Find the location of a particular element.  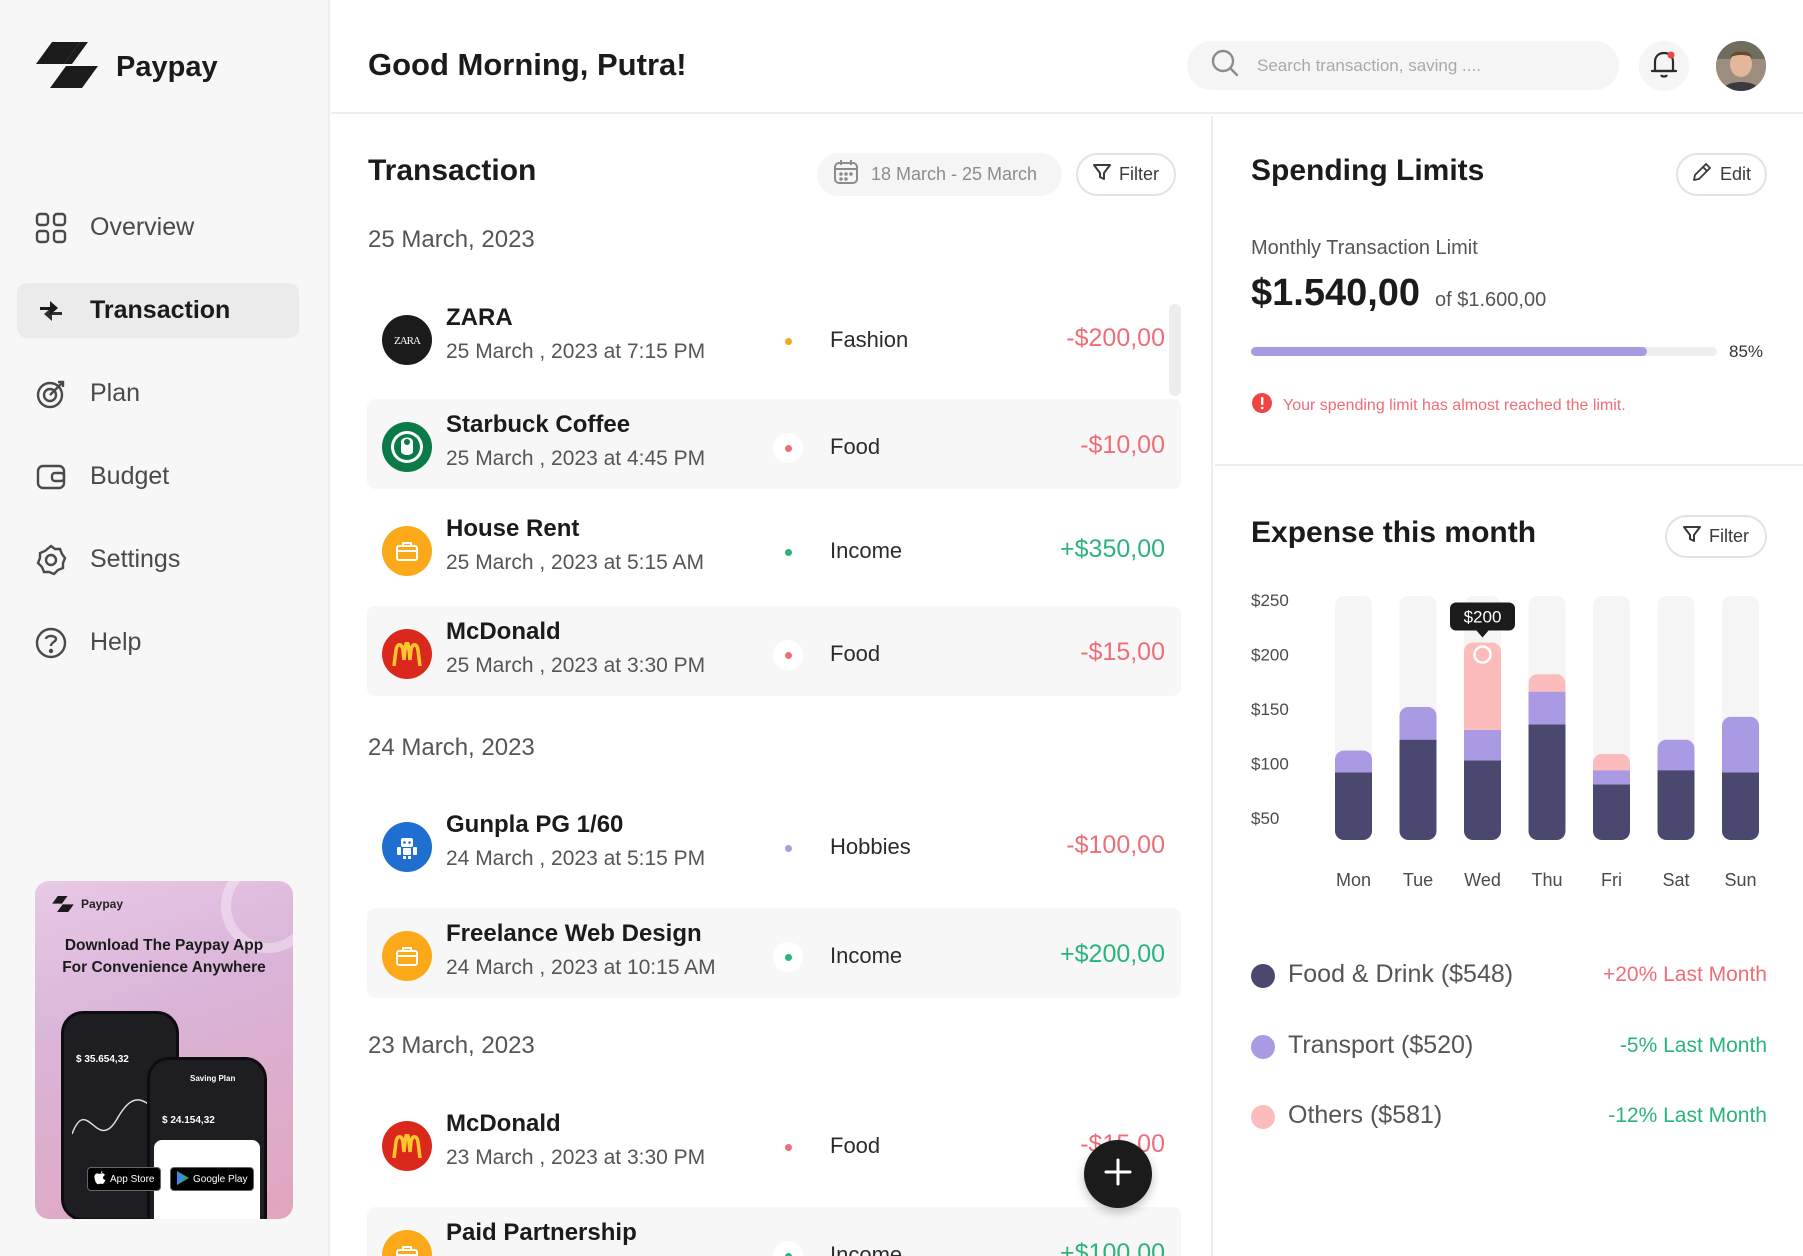

calendar-icon is located at coordinates (846, 174).